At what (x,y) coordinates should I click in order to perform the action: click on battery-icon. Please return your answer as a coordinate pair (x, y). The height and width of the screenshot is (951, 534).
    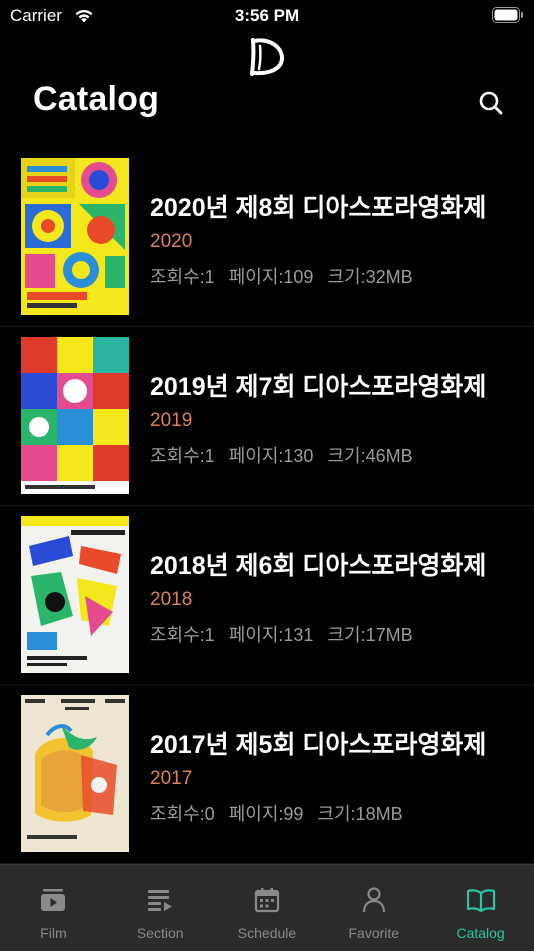
    Looking at the image, I should click on (507, 15).